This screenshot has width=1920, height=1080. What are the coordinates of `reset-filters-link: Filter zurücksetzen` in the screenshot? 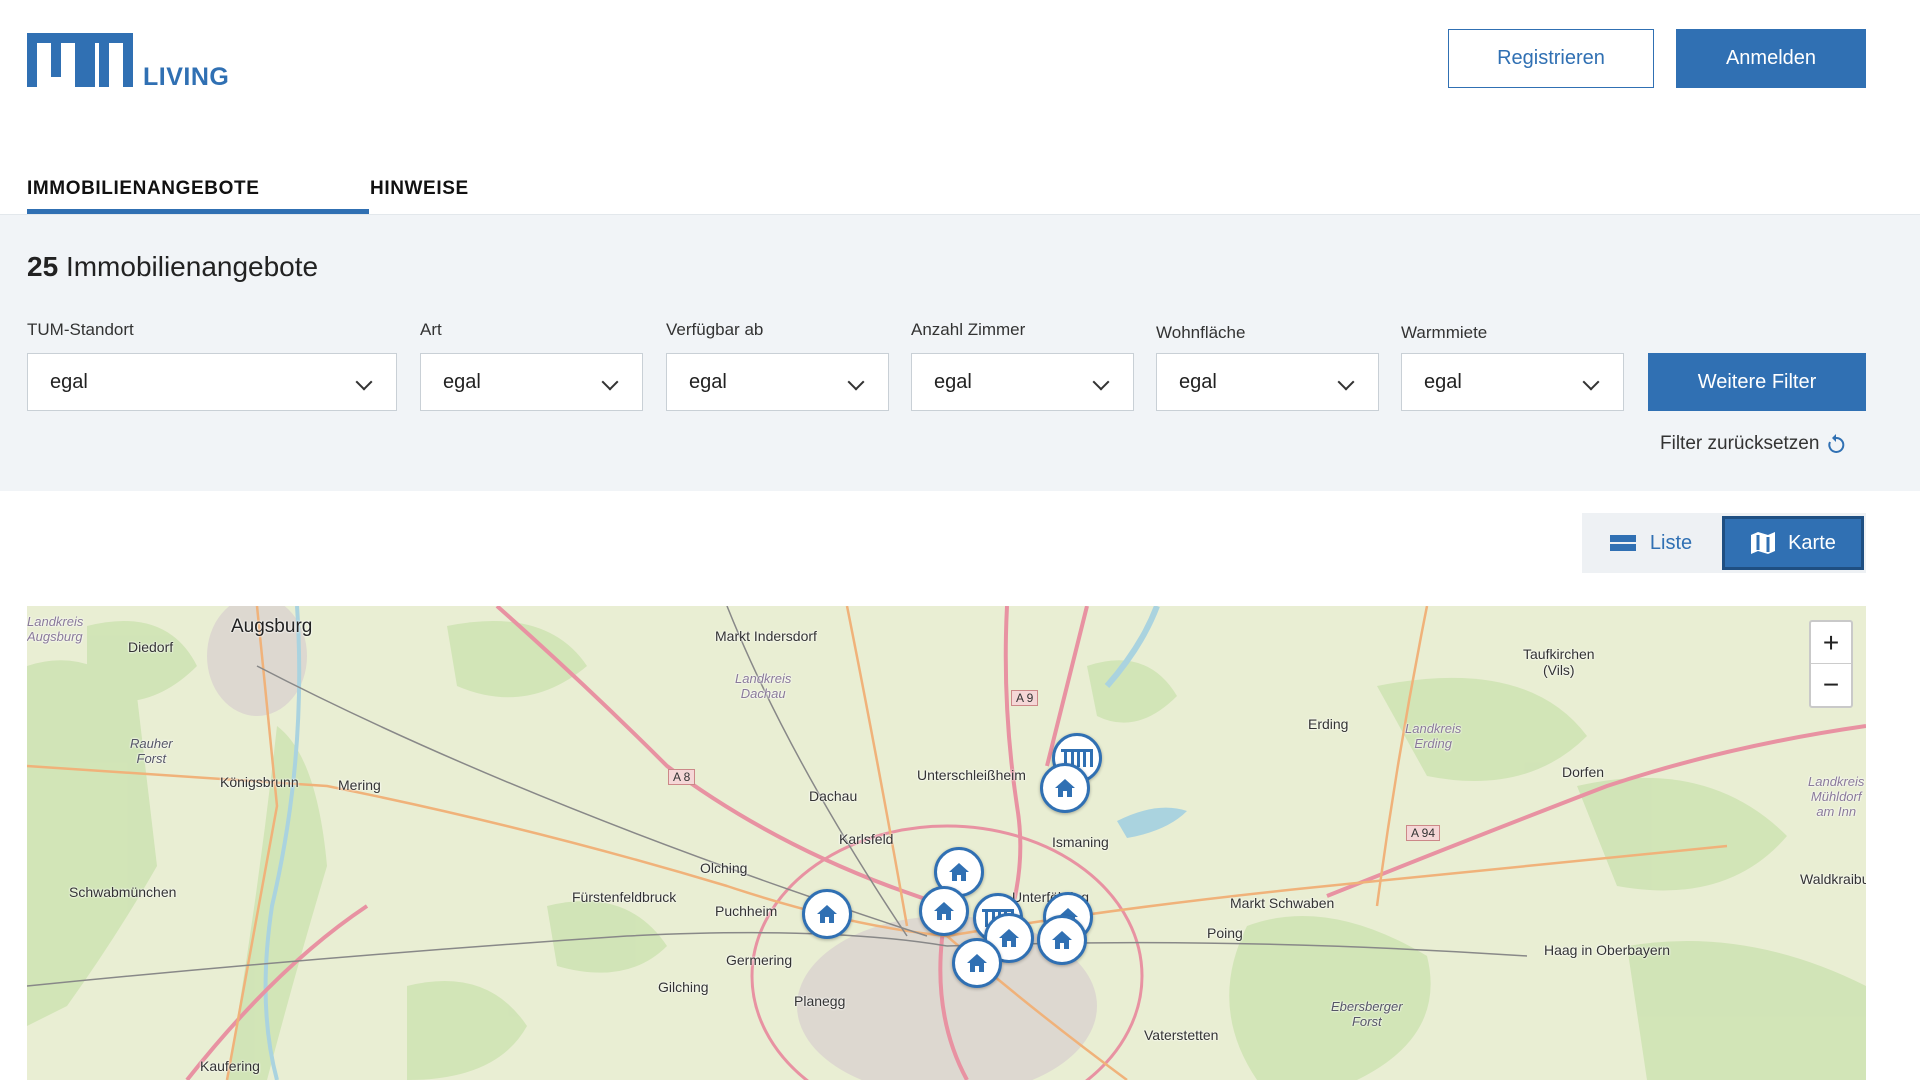 It's located at (1752, 444).